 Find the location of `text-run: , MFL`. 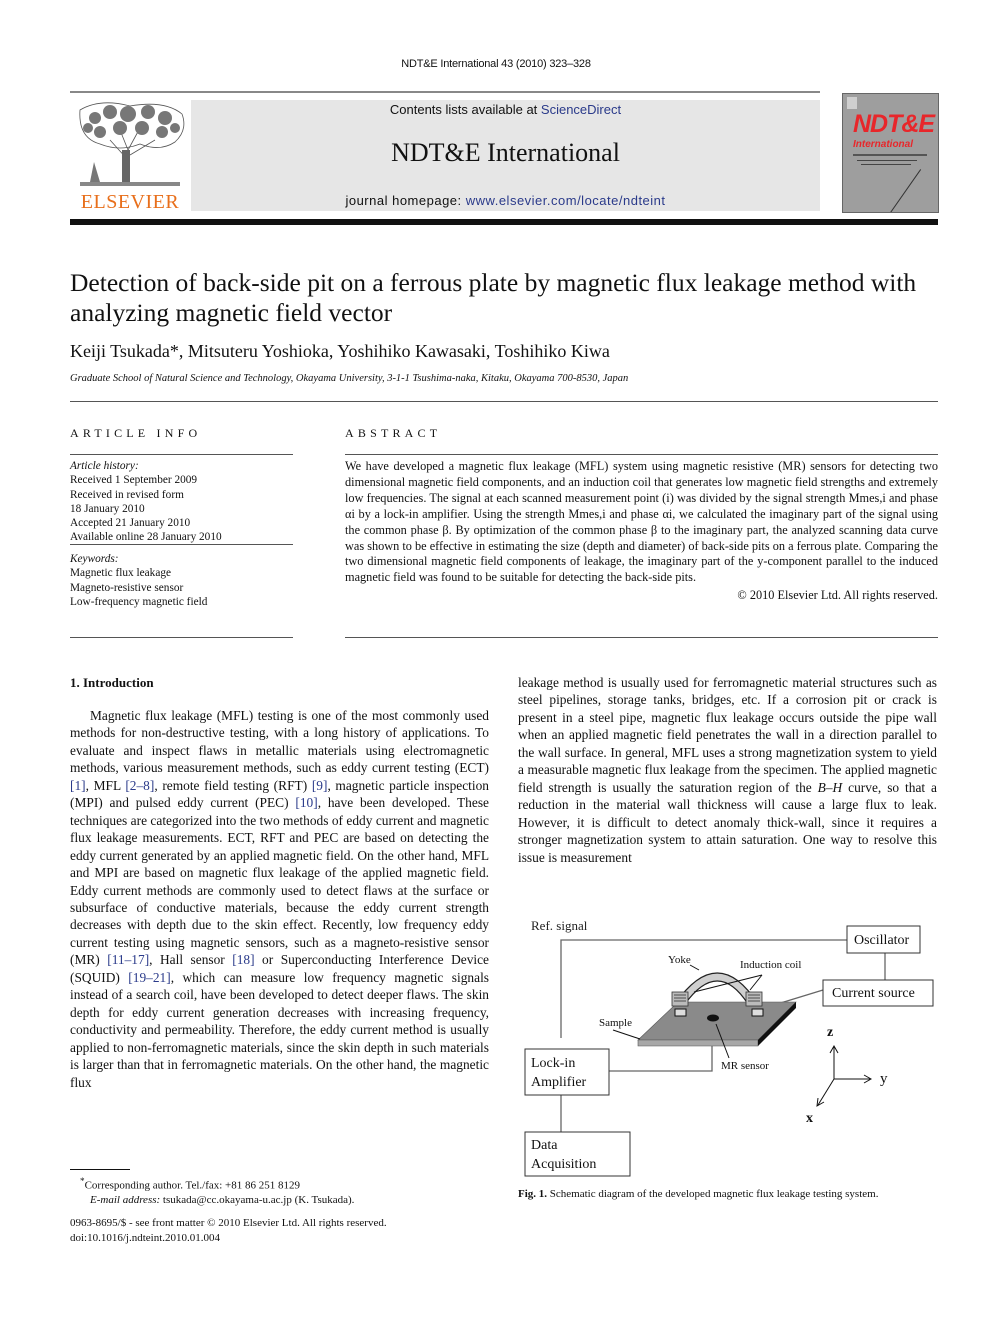

text-run: , MFL is located at coordinates (105, 785).